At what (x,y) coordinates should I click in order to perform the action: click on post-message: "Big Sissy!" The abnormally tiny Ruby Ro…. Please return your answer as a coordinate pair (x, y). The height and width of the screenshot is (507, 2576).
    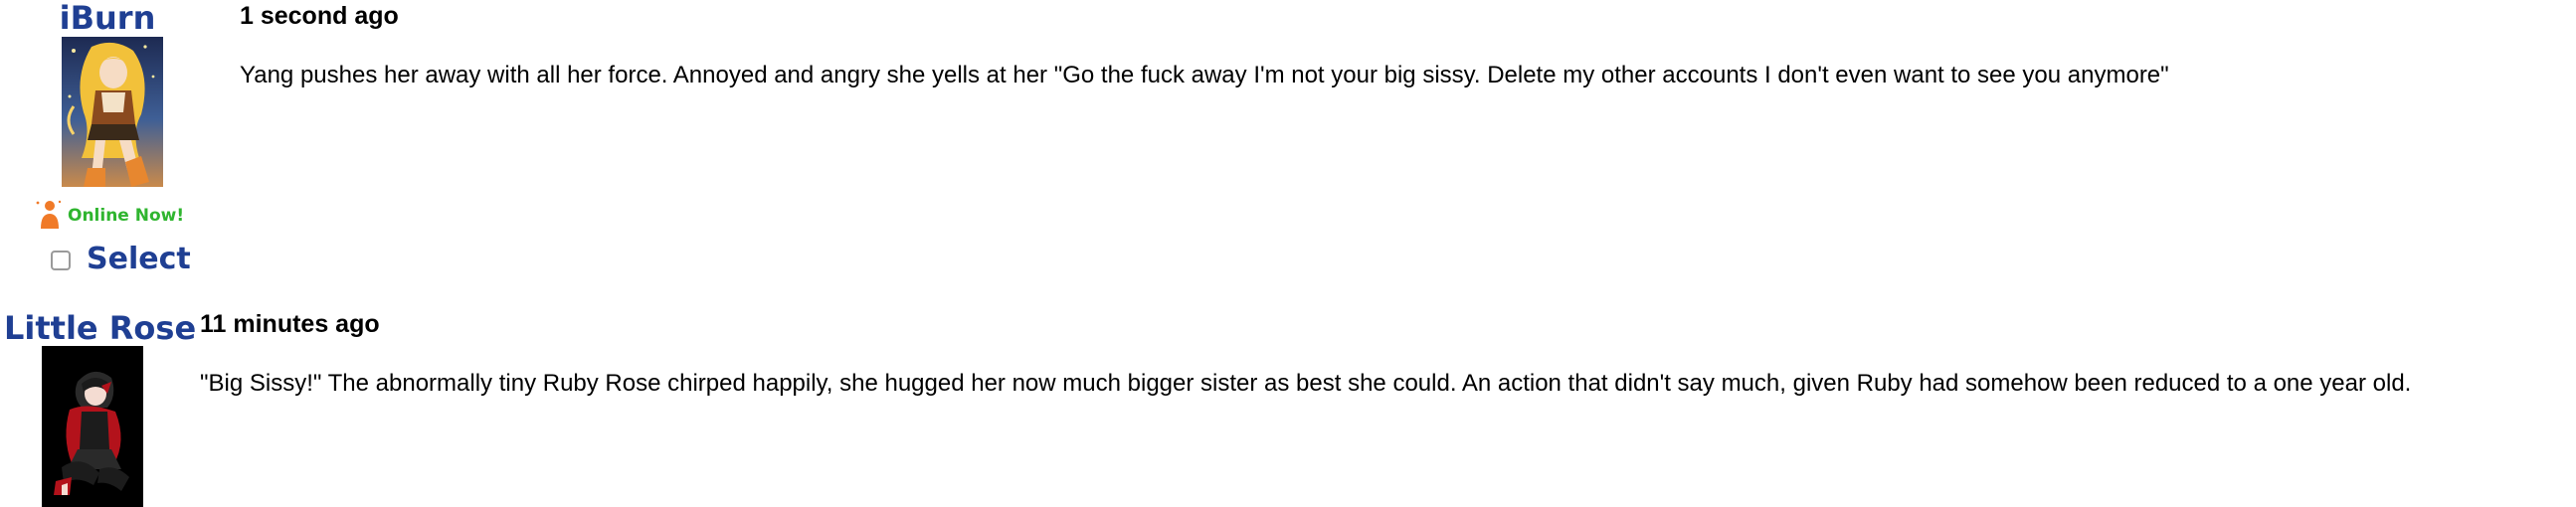
    Looking at the image, I should click on (1306, 383).